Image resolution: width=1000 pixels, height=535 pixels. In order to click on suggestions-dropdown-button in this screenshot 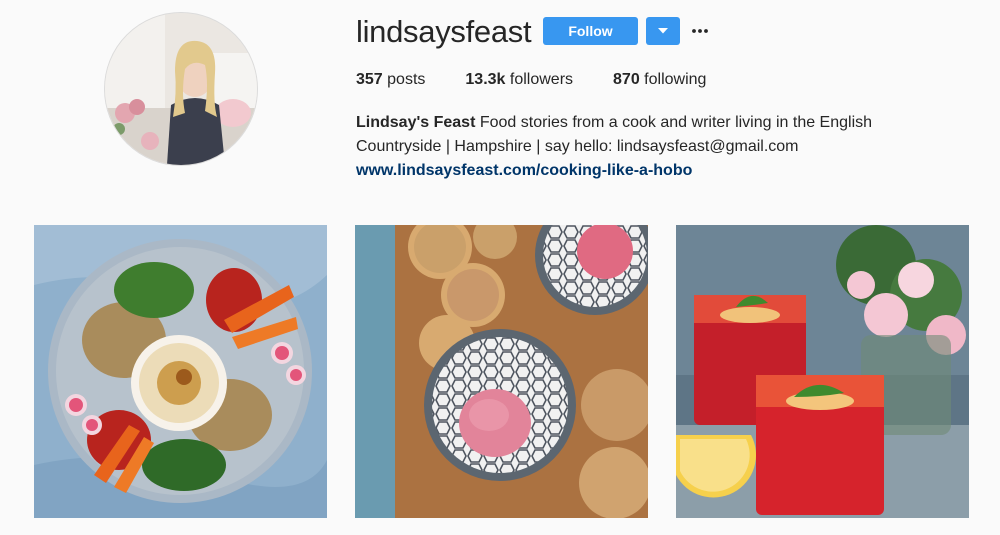, I will do `click(663, 31)`.